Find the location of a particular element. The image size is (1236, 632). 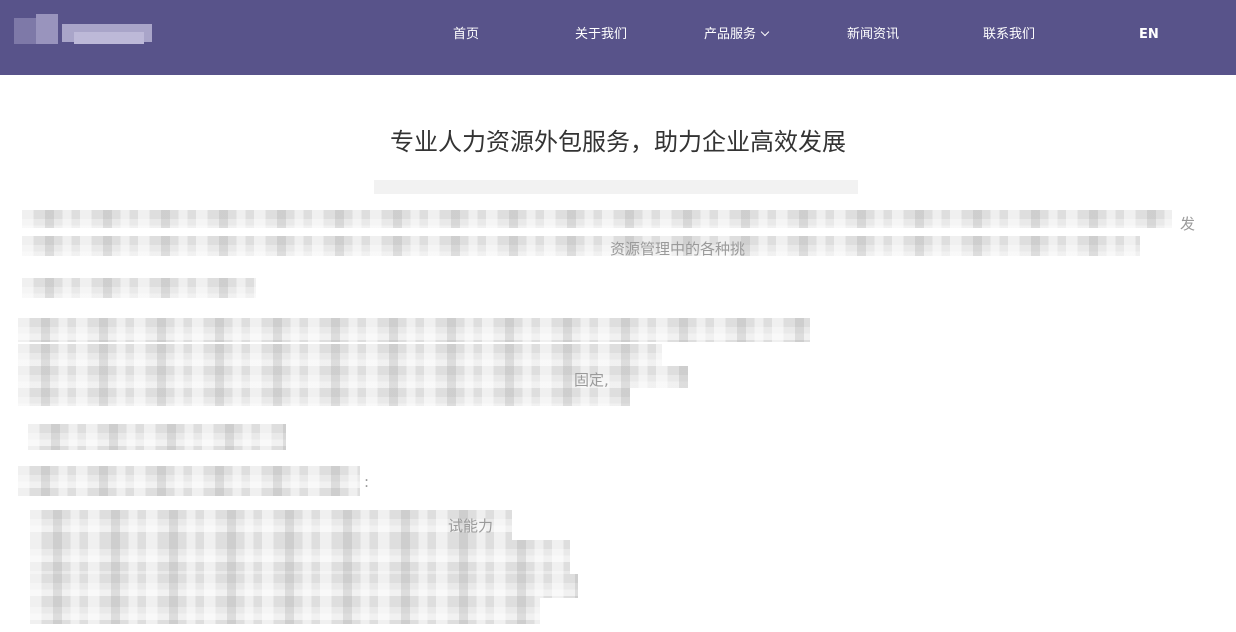

text-fragment: 资源管理中的各种挑 is located at coordinates (678, 249).